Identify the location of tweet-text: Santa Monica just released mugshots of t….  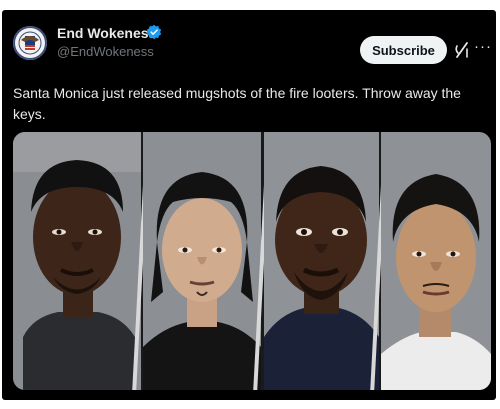
(237, 103).